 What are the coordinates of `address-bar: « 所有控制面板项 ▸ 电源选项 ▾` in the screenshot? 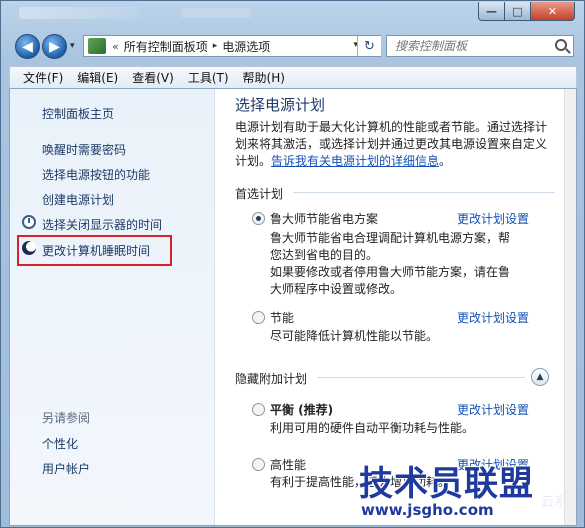 It's located at (232, 46).